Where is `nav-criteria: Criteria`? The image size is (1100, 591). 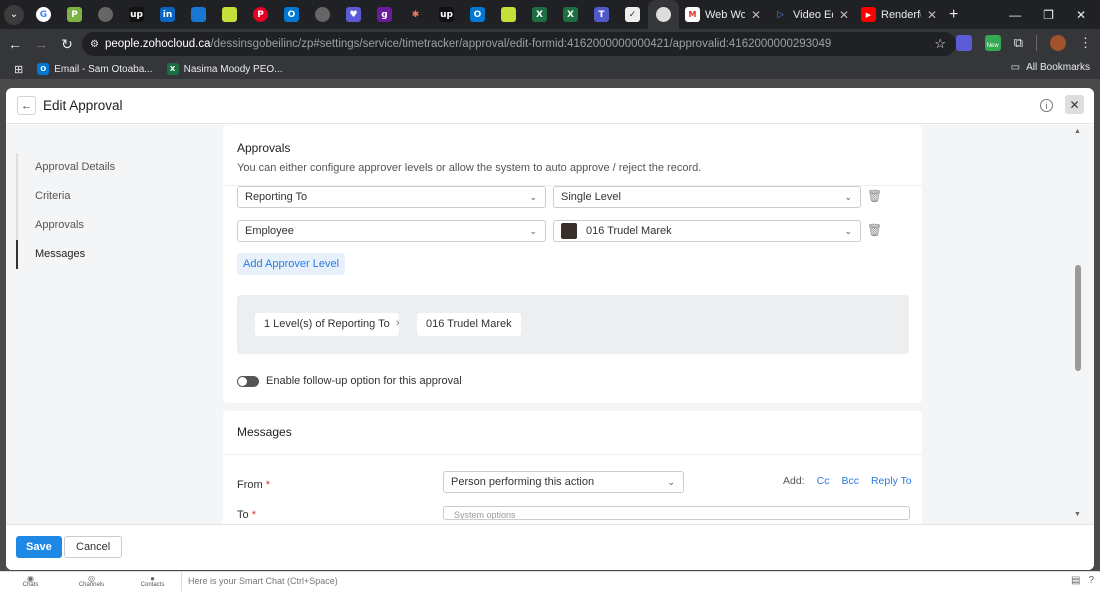 nav-criteria: Criteria is located at coordinates (112, 196).